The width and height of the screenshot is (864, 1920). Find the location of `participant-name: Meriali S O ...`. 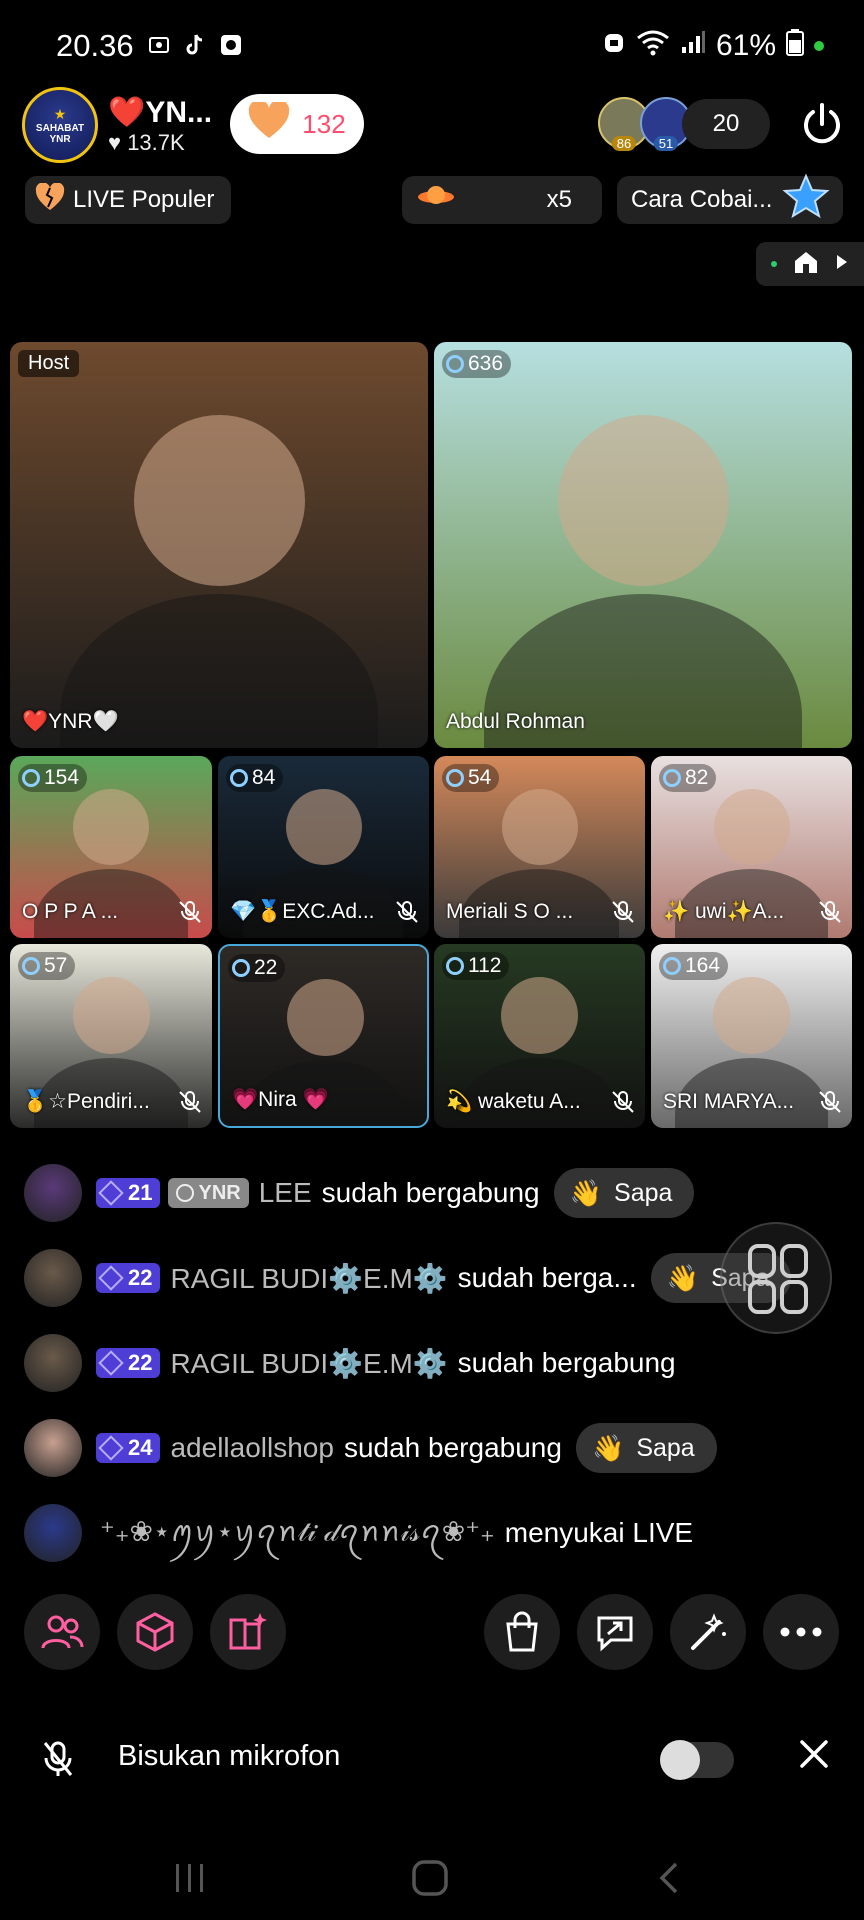

participant-name: Meriali S O ... is located at coordinates (510, 911).